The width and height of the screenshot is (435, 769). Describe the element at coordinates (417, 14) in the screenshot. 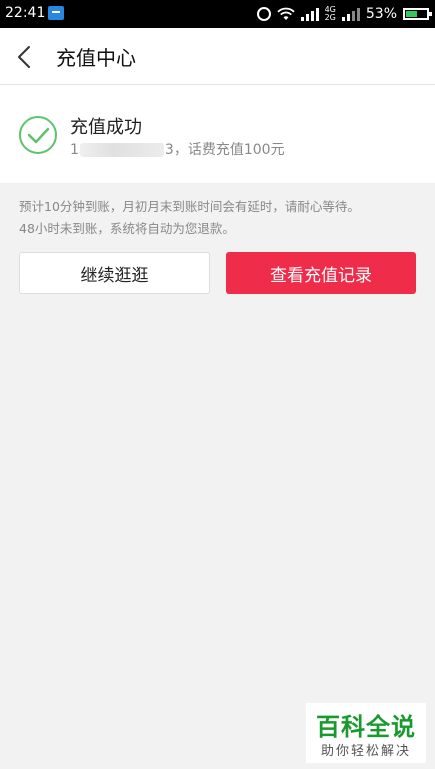

I see `battery-icon` at that location.